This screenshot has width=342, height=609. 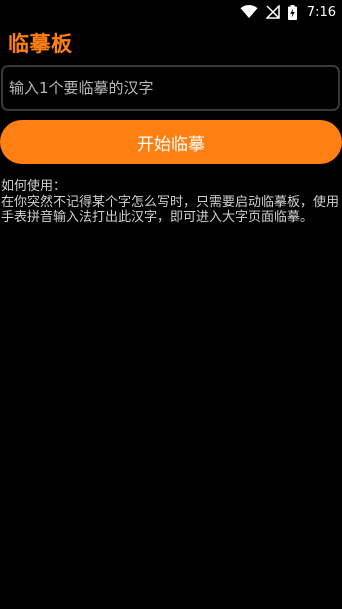 I want to click on wifi-icon, so click(x=249, y=12).